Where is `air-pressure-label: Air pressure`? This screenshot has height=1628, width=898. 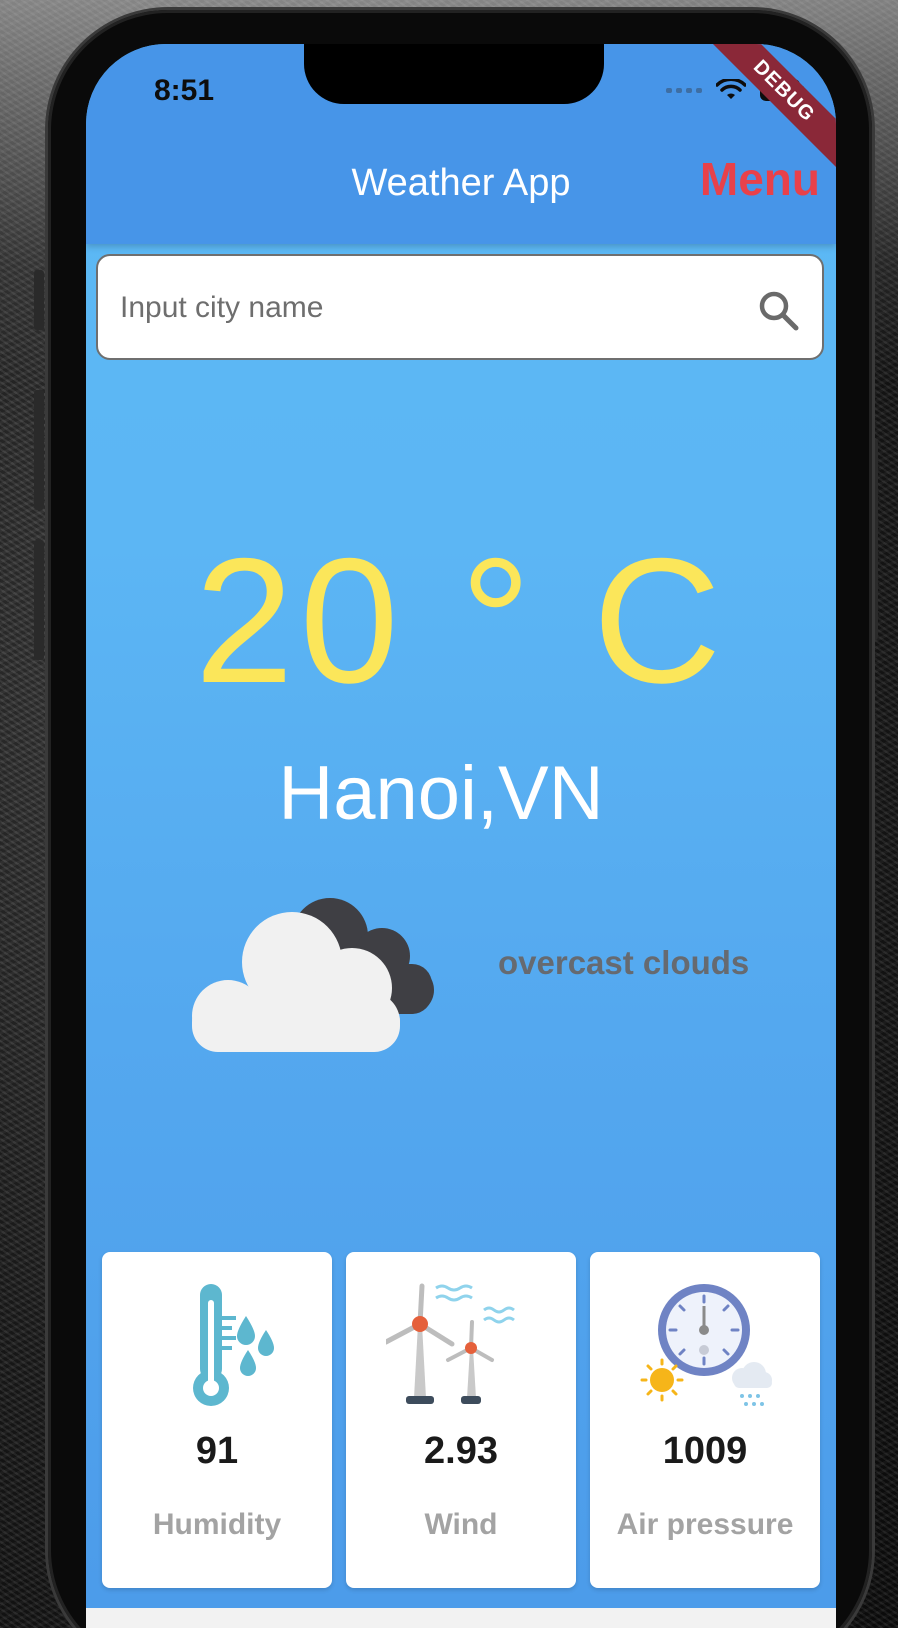 air-pressure-label: Air pressure is located at coordinates (705, 1524).